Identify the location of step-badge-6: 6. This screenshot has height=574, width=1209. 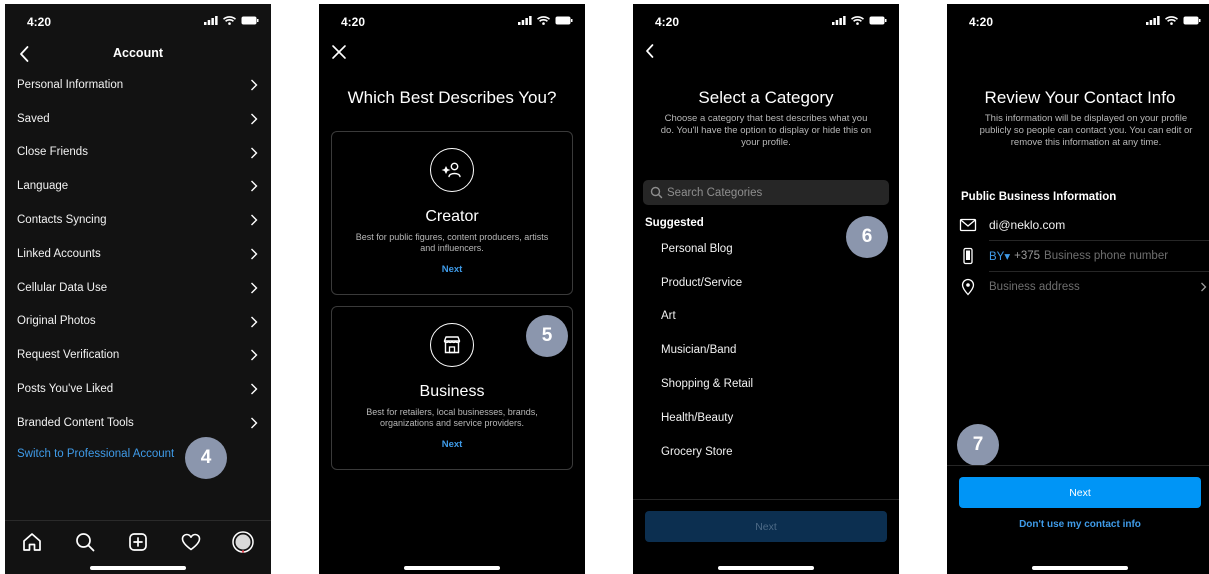
(867, 237).